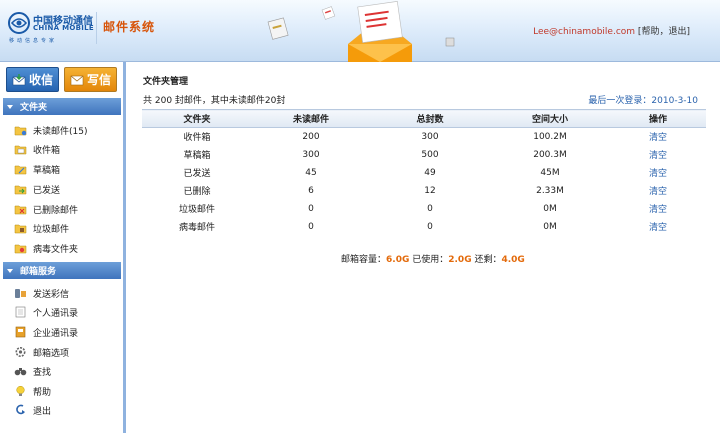  What do you see at coordinates (41, 352) in the screenshot?
I see `service-item-mailbox-options: 邮箱选项` at bounding box center [41, 352].